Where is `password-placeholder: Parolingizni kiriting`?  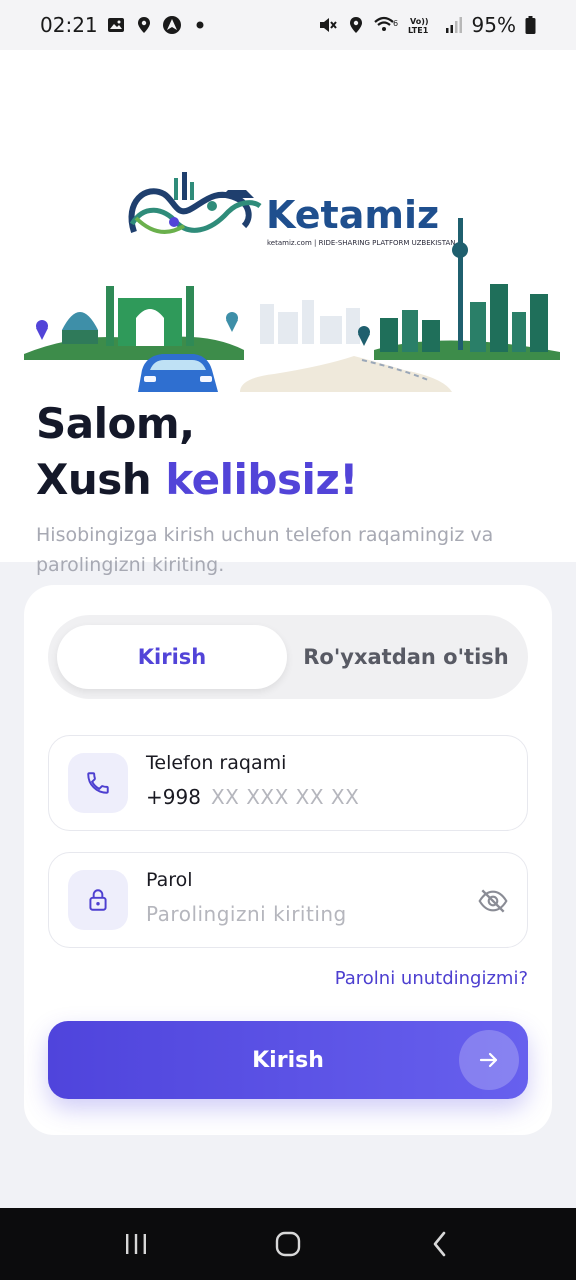 password-placeholder: Parolingizni kiriting is located at coordinates (246, 914).